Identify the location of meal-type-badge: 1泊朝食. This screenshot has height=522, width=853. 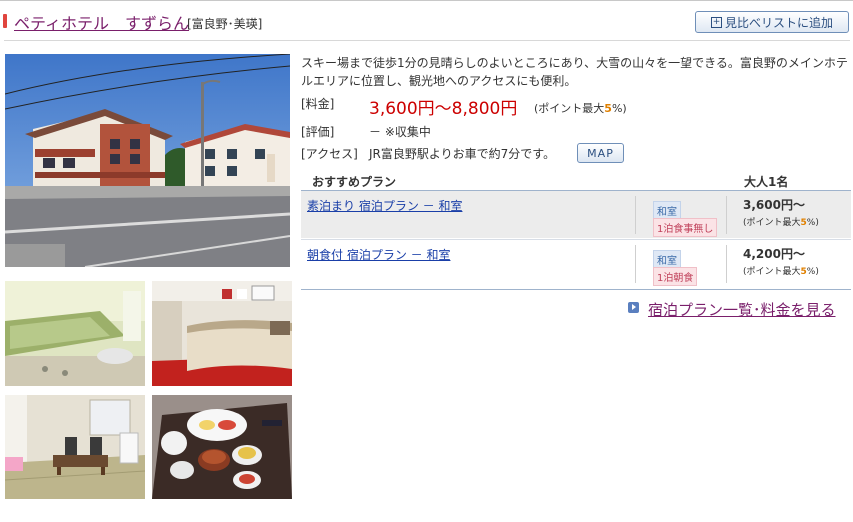
(675, 276).